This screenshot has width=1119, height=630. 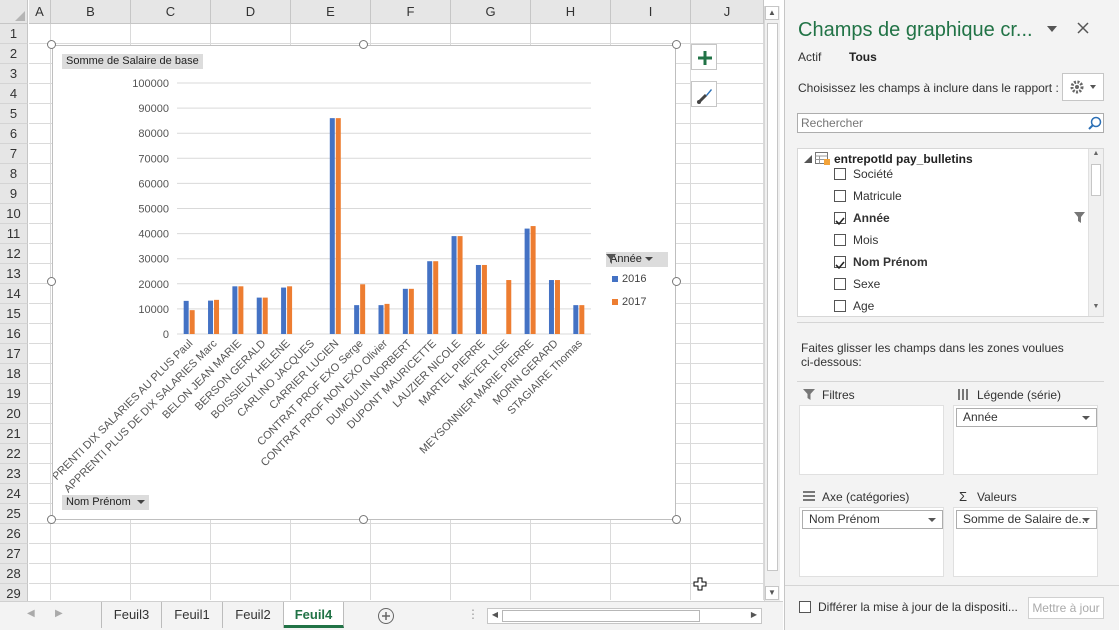 What do you see at coordinates (14, 274) in the screenshot?
I see `row-header: 13` at bounding box center [14, 274].